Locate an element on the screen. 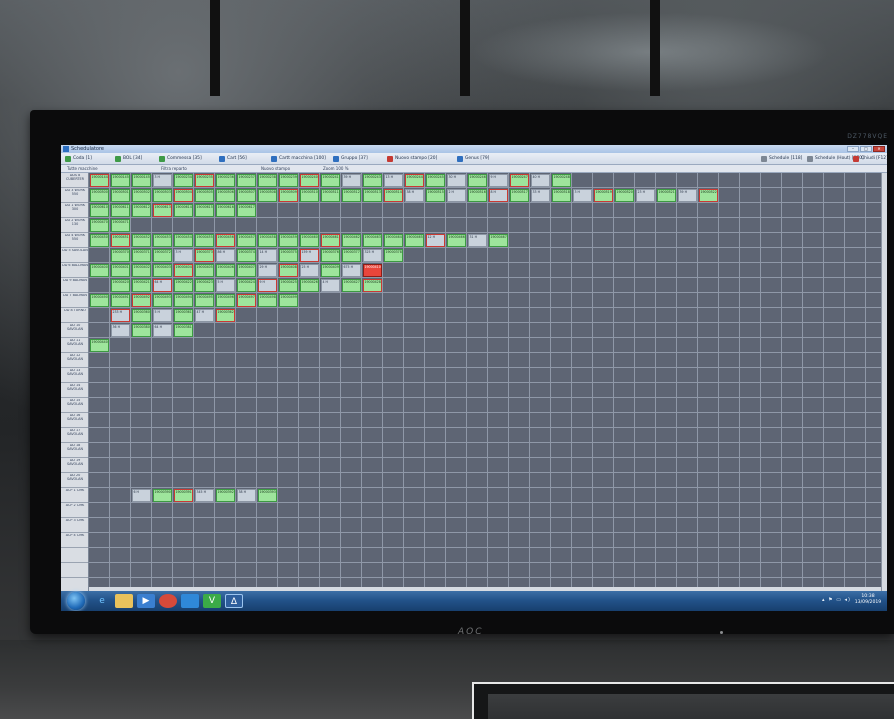 The height and width of the screenshot is (719, 894). job-cell: 19000615 is located at coordinates (204, 210).